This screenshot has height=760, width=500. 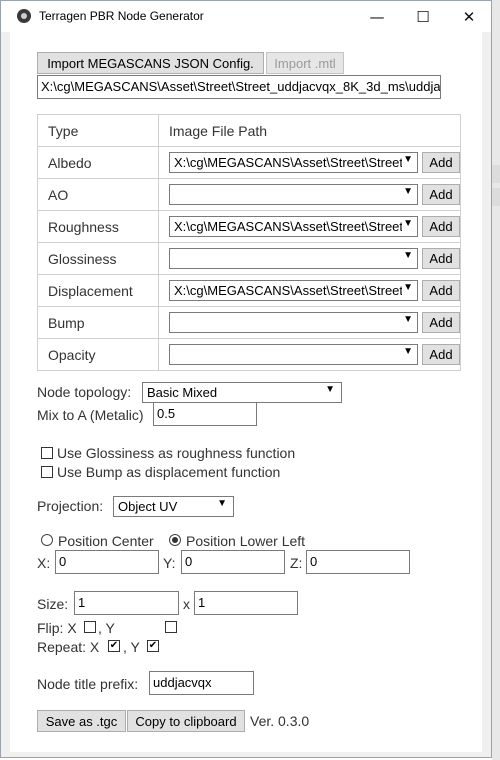 What do you see at coordinates (280, 721) in the screenshot?
I see `version-label: Ver. 0.3.0` at bounding box center [280, 721].